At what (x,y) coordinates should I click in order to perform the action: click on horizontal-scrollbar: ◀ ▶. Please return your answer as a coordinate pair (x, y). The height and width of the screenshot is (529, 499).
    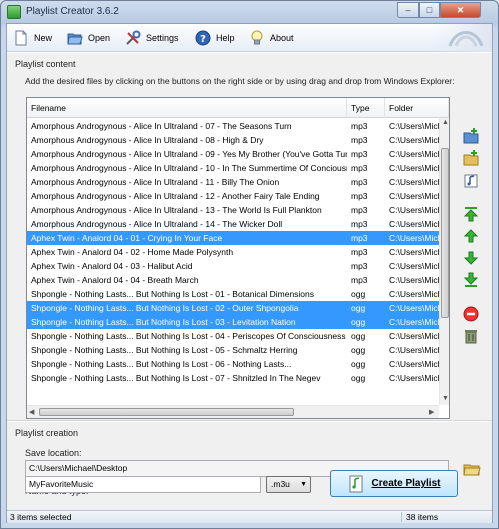
    Looking at the image, I should click on (233, 411).